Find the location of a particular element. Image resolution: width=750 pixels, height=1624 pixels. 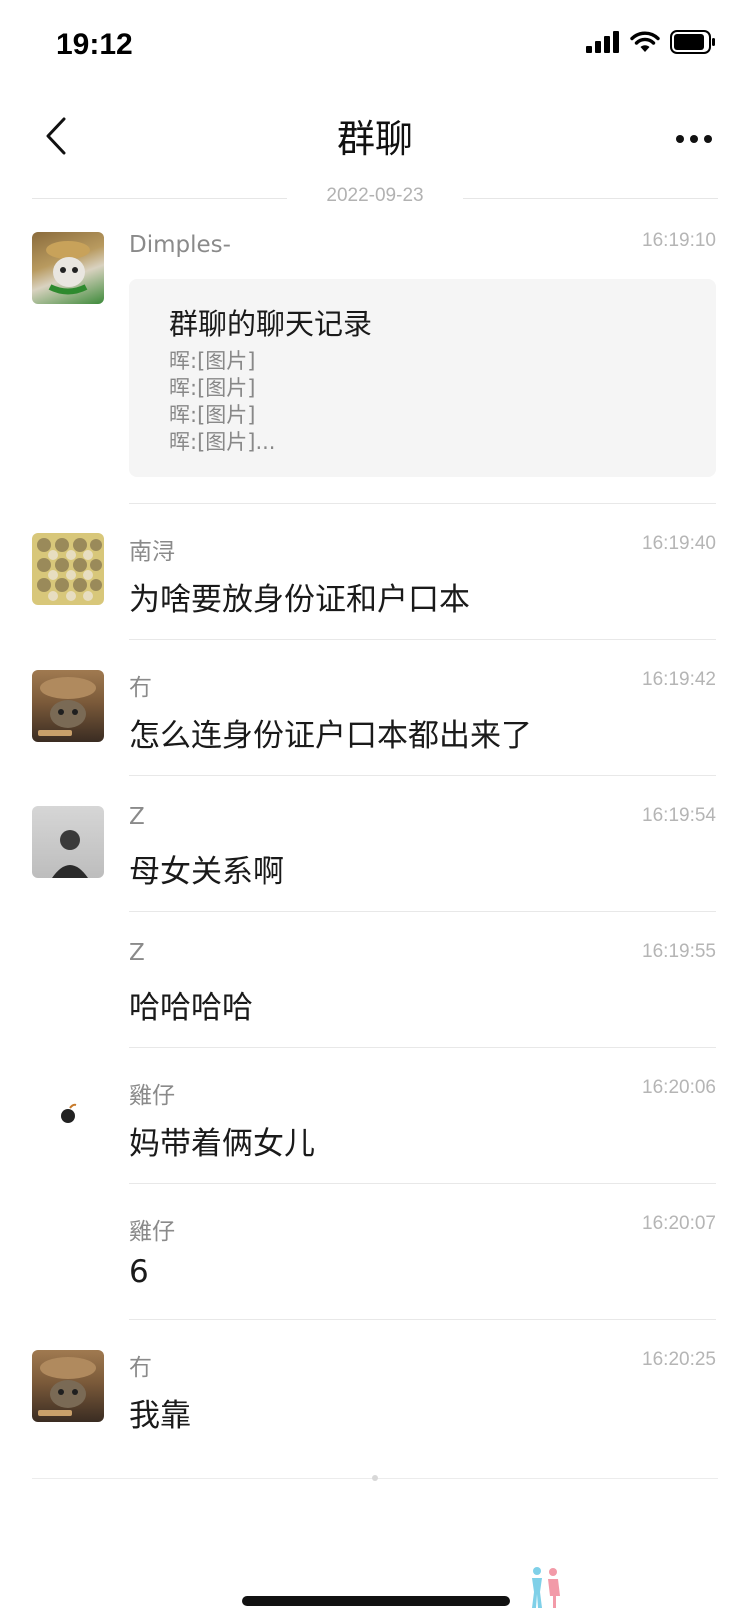

message-text: 母女关系啊 is located at coordinates (206, 872).